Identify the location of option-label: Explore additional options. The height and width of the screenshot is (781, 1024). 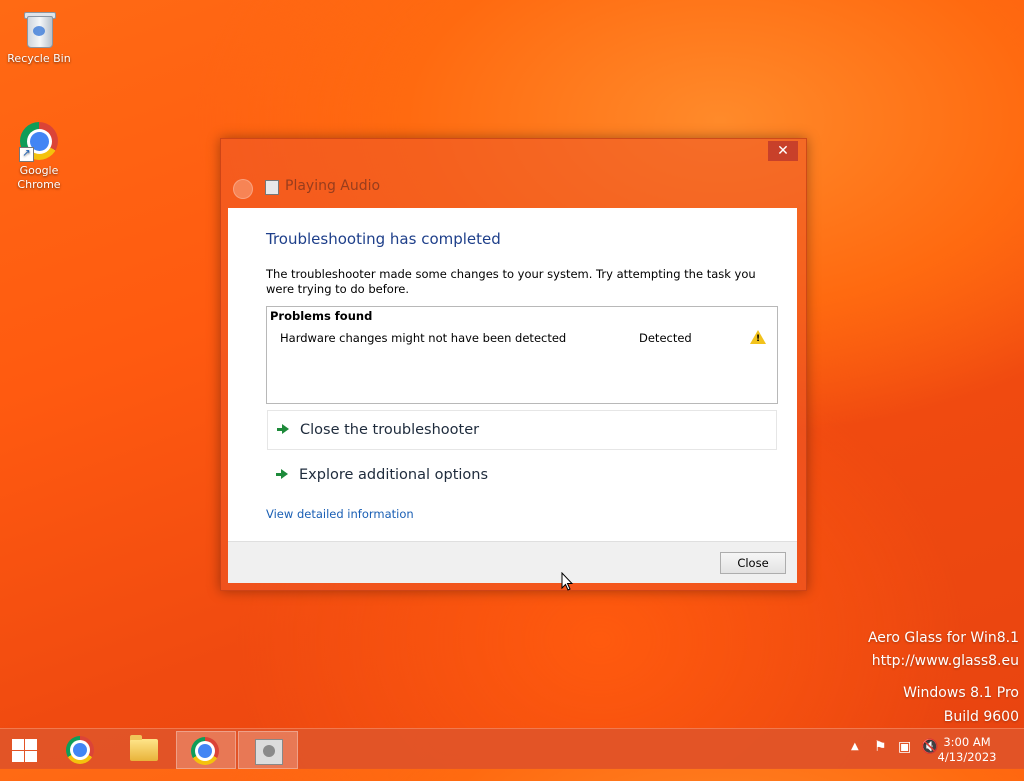
(394, 475).